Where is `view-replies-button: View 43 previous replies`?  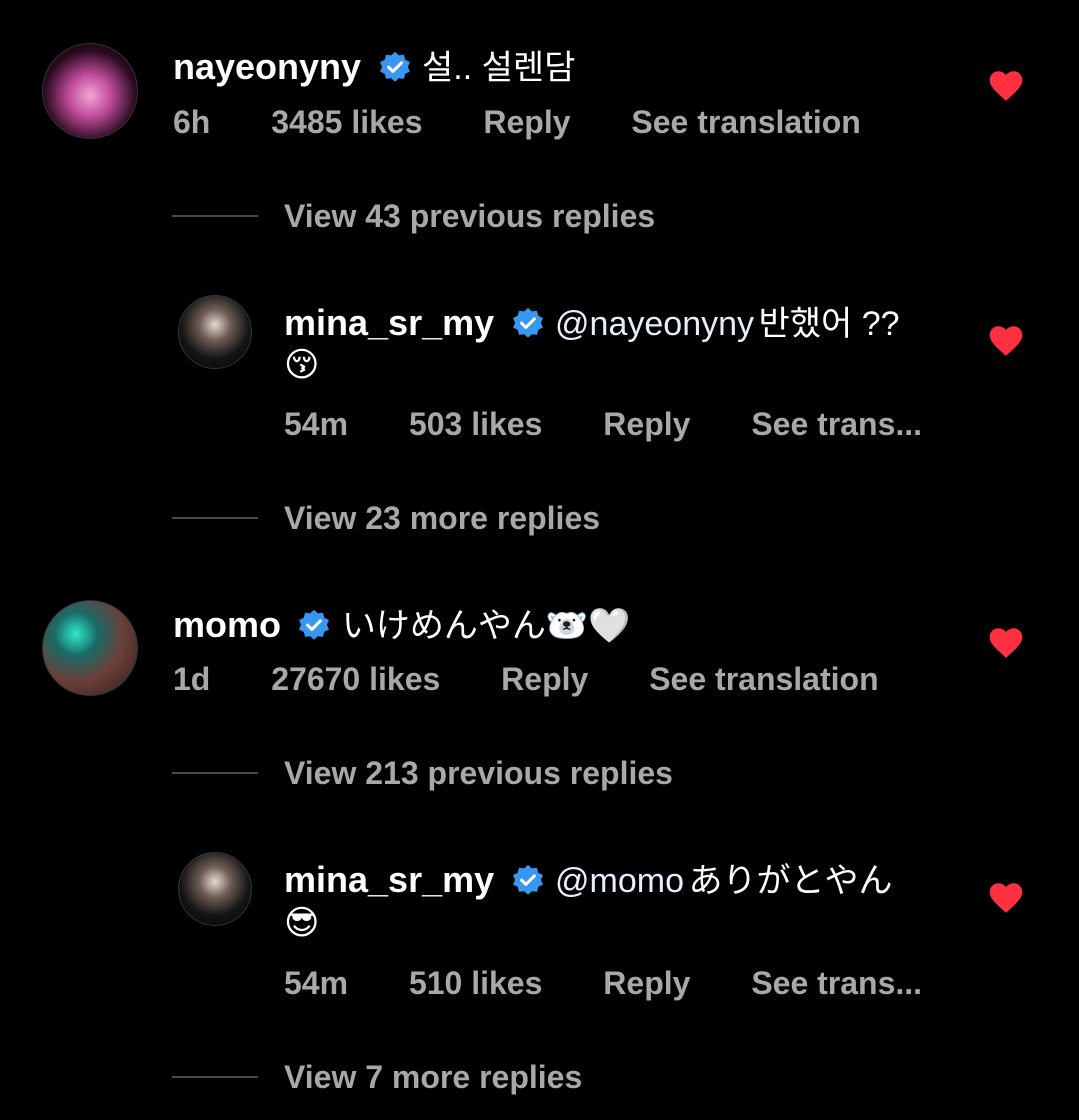 view-replies-button: View 43 previous replies is located at coordinates (469, 216).